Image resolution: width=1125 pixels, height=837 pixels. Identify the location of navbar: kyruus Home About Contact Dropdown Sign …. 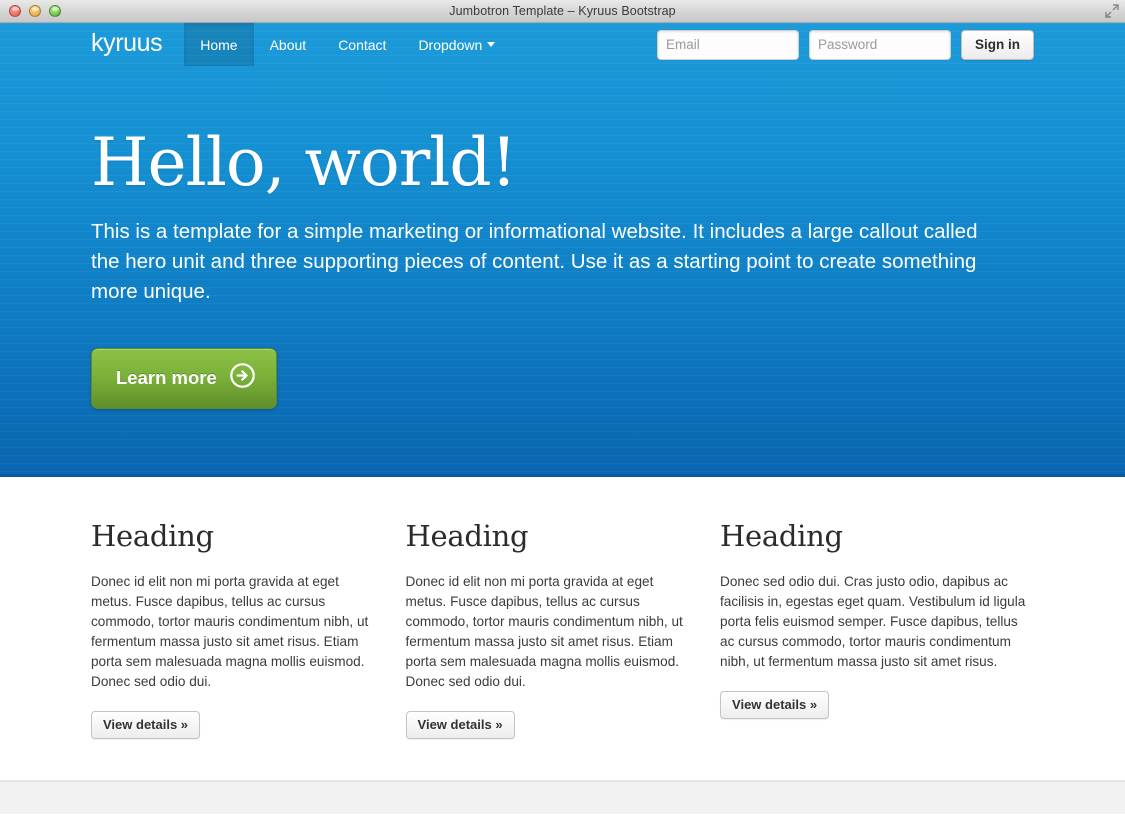
(562, 44).